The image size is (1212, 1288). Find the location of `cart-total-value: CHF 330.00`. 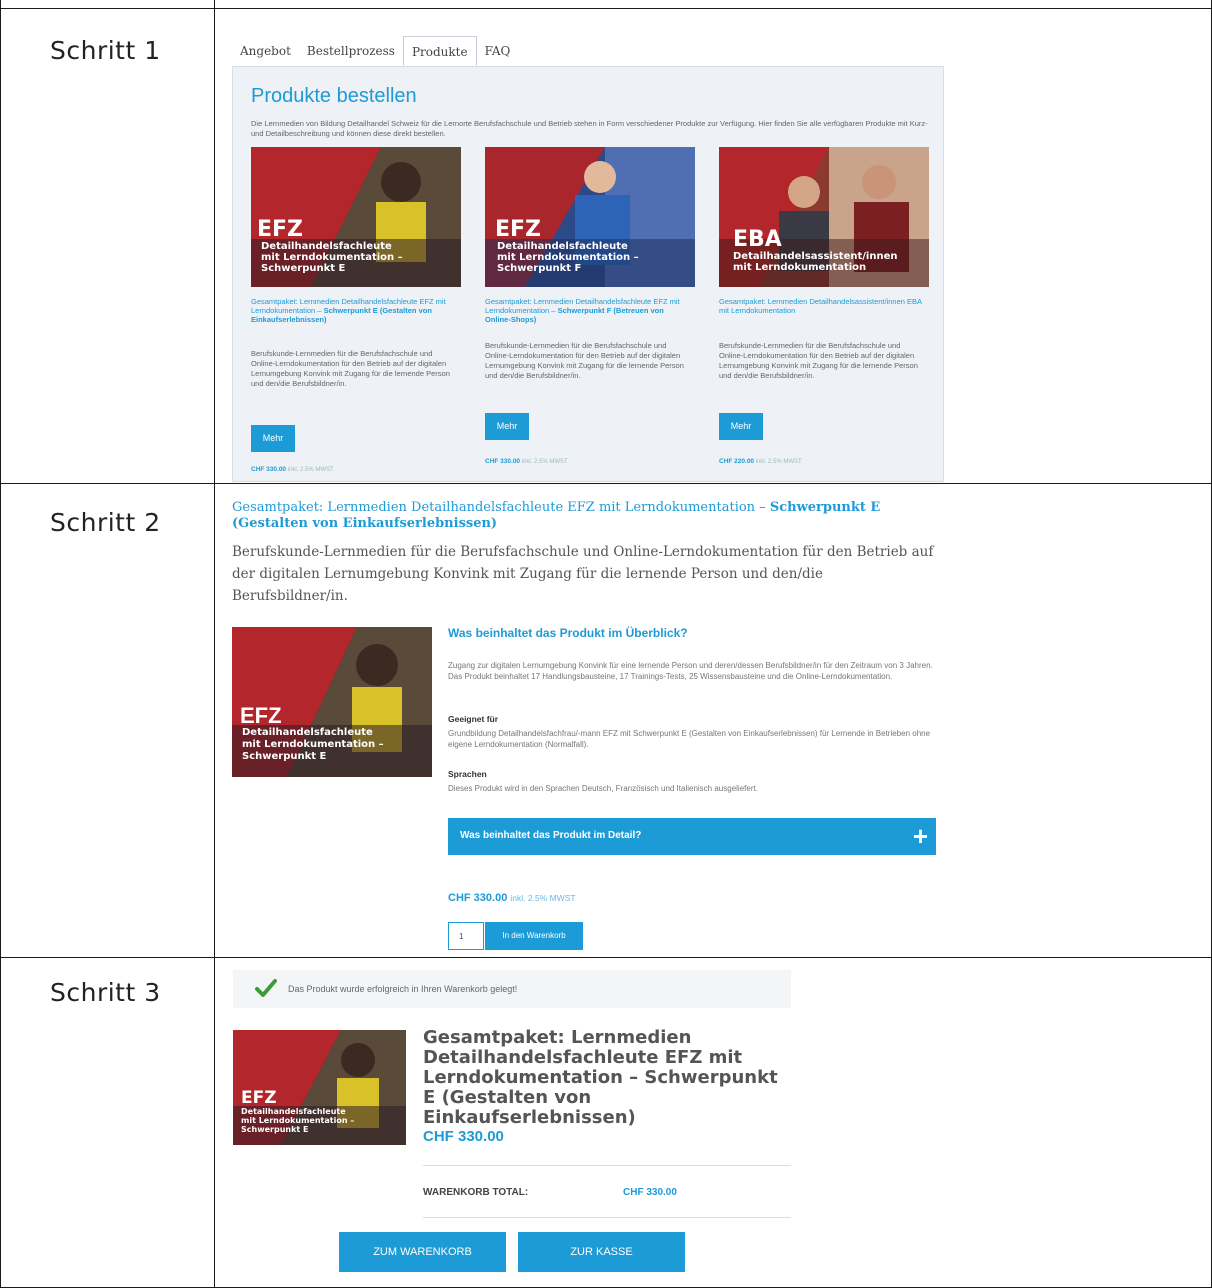

cart-total-value: CHF 330.00 is located at coordinates (650, 1192).